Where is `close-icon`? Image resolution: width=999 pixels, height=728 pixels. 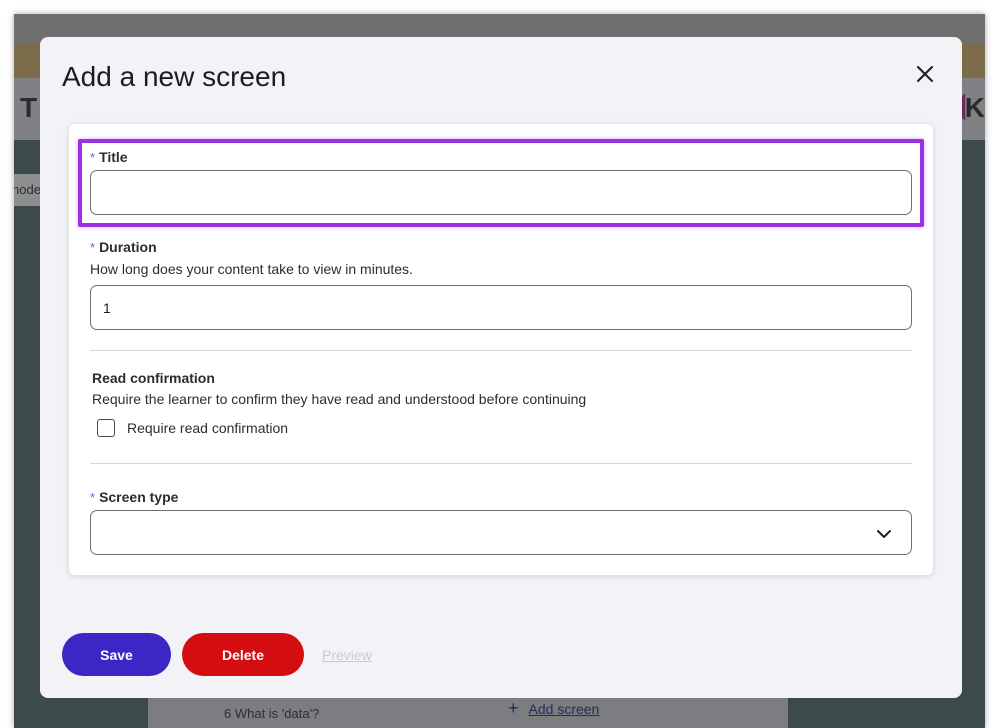
close-icon is located at coordinates (925, 74).